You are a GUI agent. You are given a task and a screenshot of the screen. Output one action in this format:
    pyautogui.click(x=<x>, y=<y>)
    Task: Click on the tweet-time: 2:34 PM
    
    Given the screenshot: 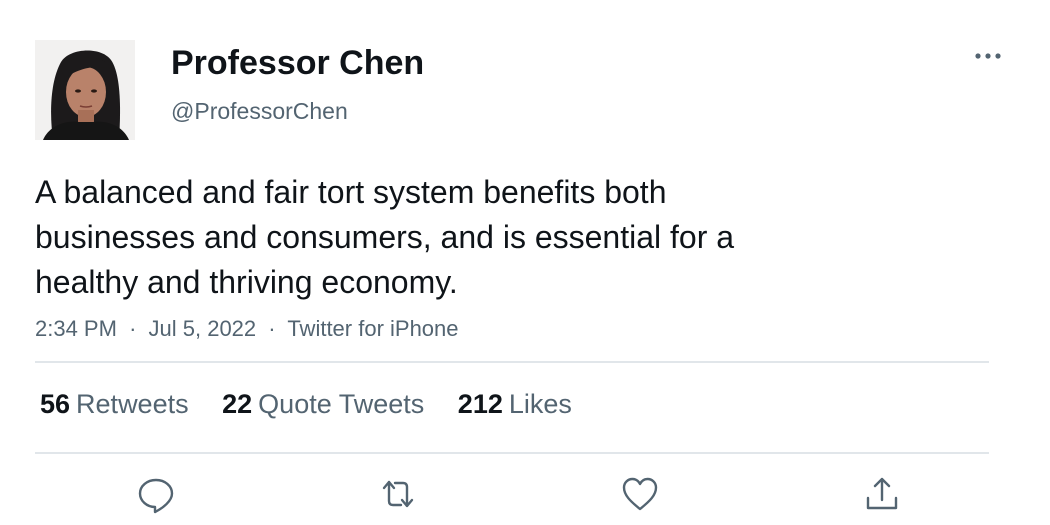 What is the action you would take?
    pyautogui.click(x=76, y=328)
    